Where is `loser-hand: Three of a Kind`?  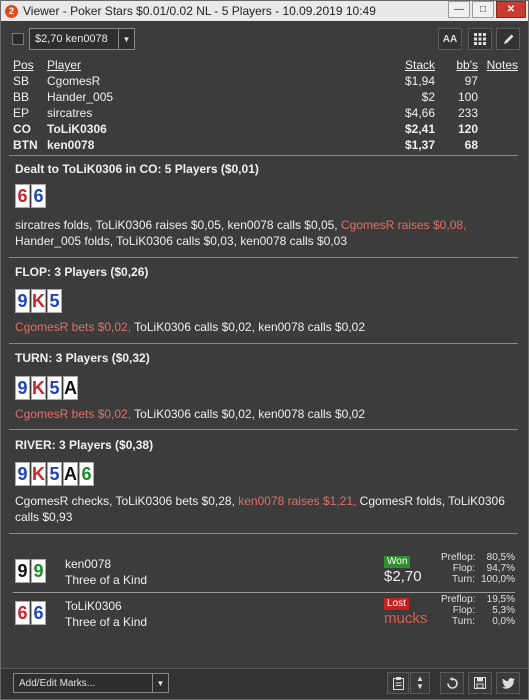
loser-hand: Three of a Kind is located at coordinates (106, 622).